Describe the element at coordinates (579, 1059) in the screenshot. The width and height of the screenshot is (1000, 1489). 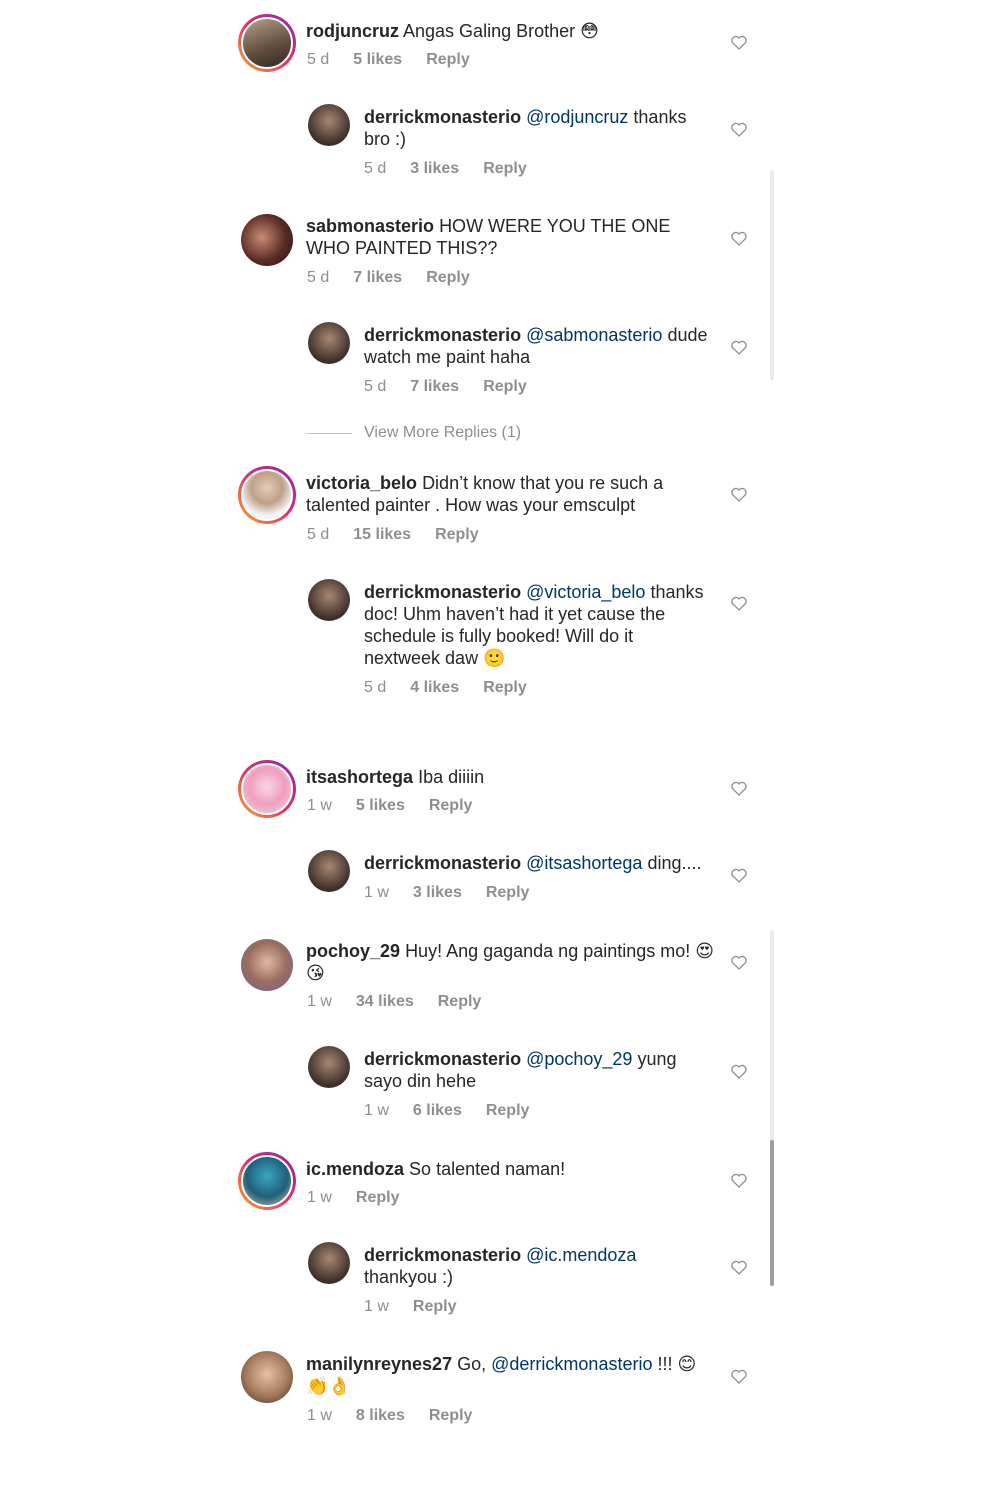
I see `mention-link: @pochoy_29` at that location.